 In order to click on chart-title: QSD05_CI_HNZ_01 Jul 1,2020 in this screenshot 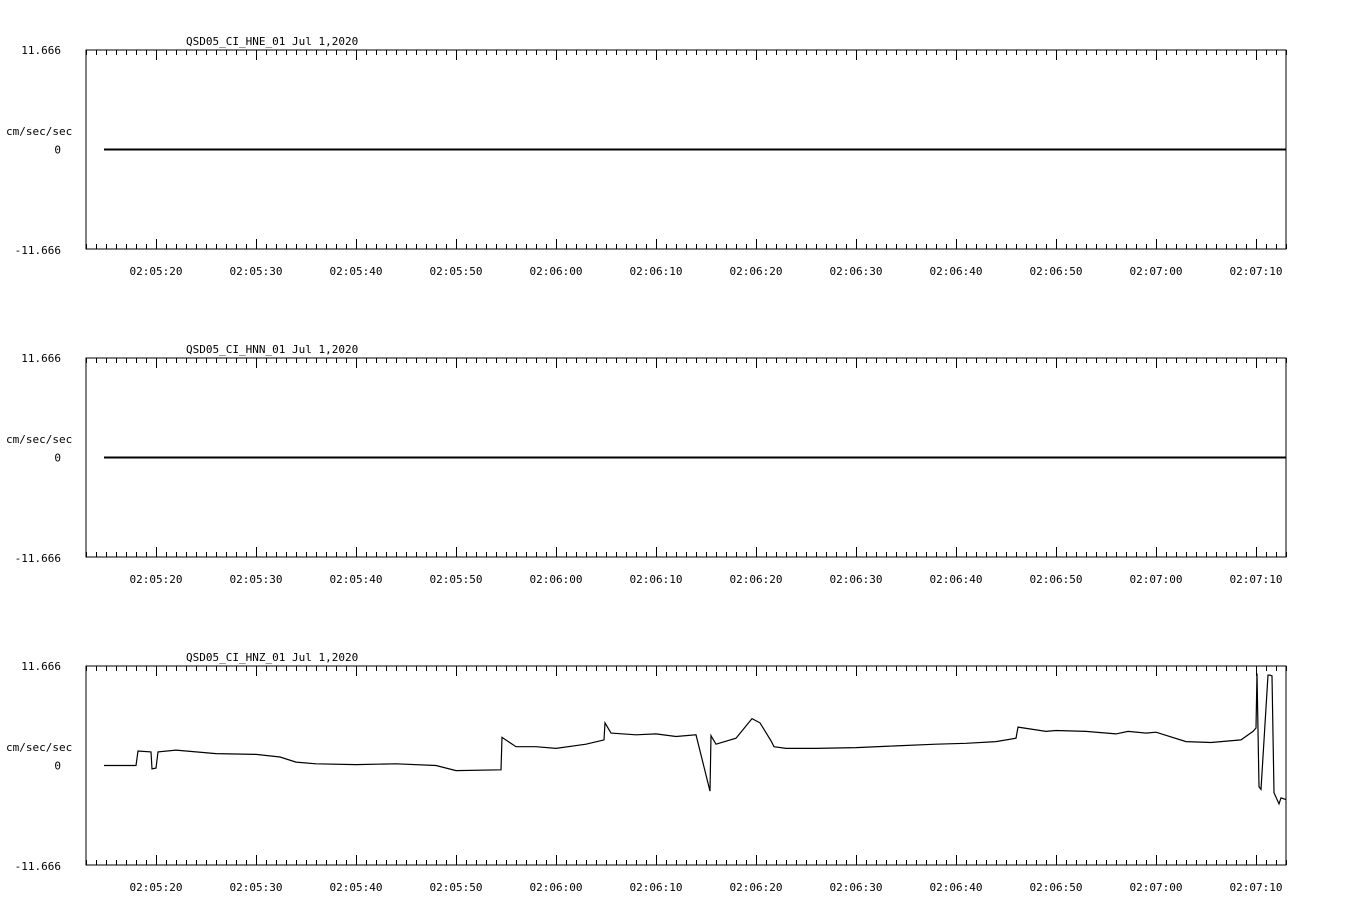, I will do `click(272, 657)`.